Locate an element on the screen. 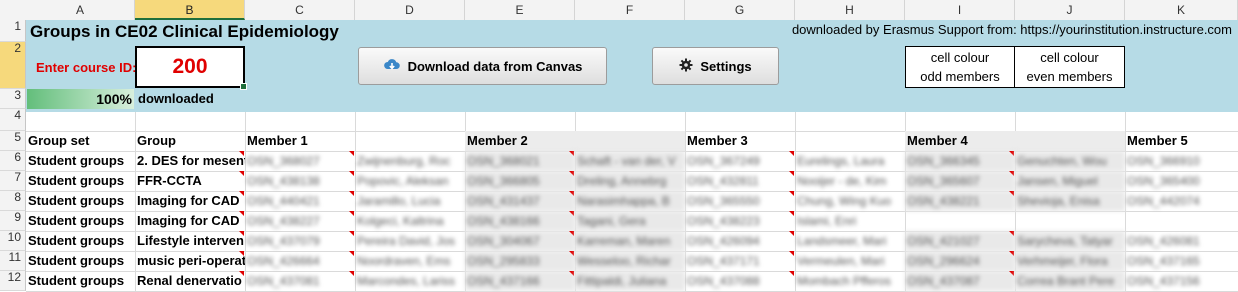 This screenshot has width=1238, height=292. member-name-cell: Vermeulen, Mari is located at coordinates (850, 261).